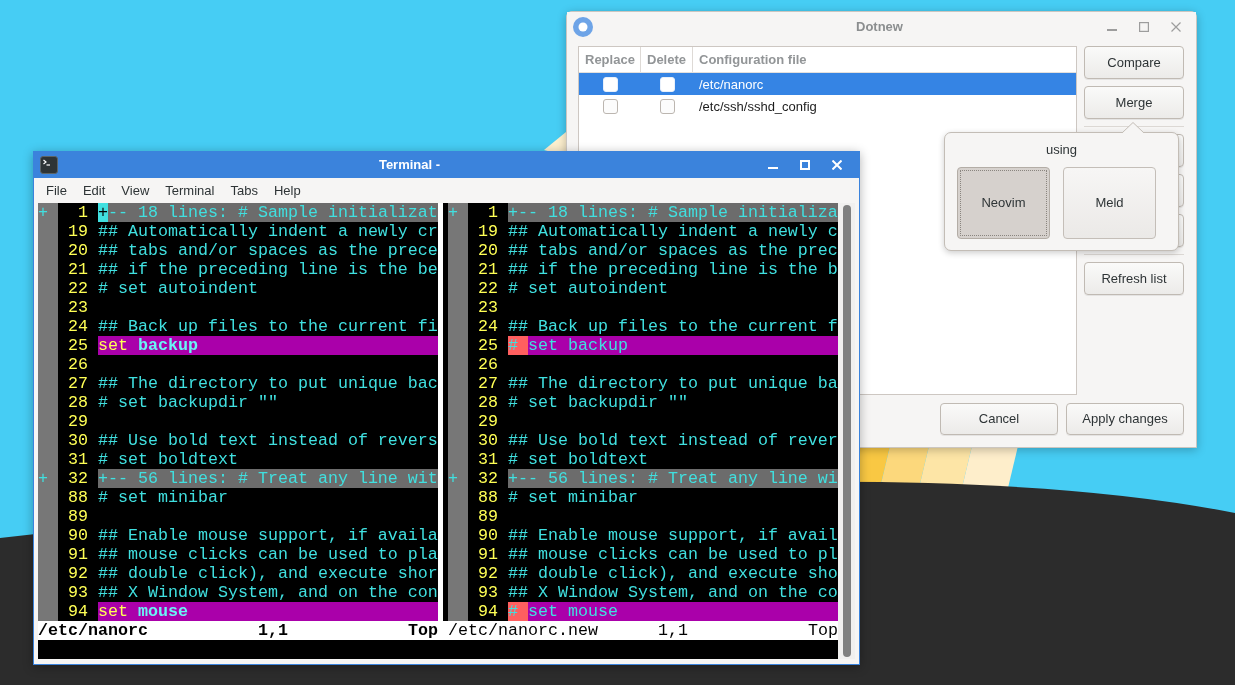  What do you see at coordinates (268, 269) in the screenshot?
I see `code-line: ## if the preceding line is the be` at bounding box center [268, 269].